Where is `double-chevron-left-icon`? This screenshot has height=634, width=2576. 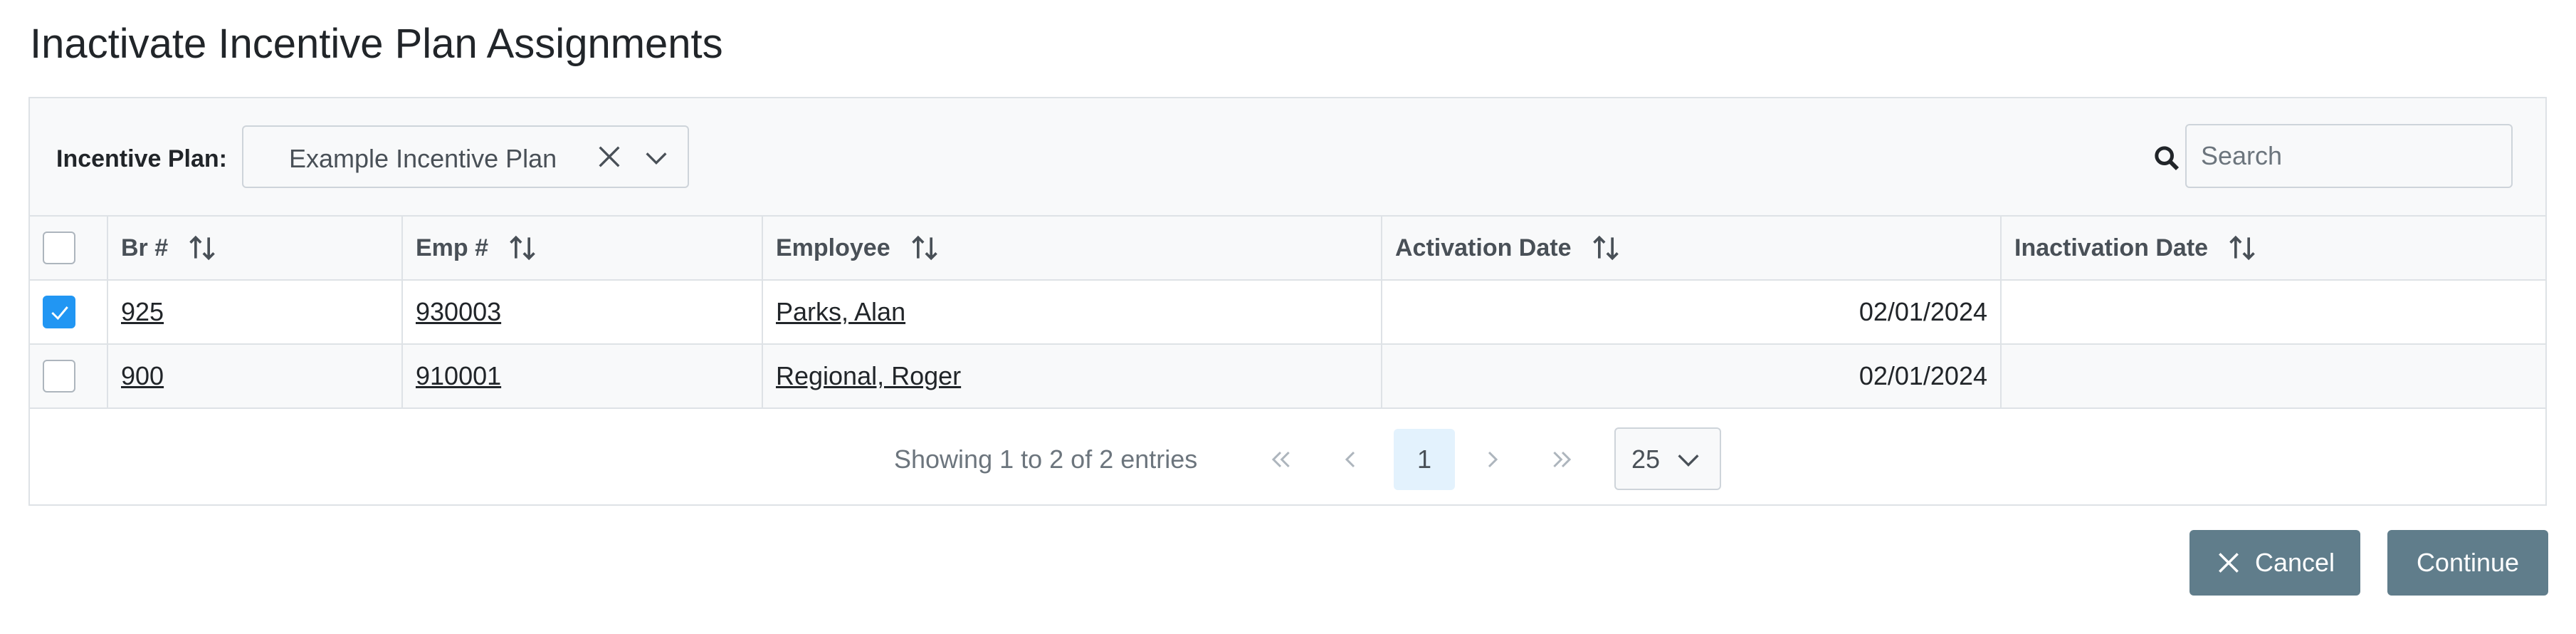
double-chevron-left-icon is located at coordinates (1281, 459).